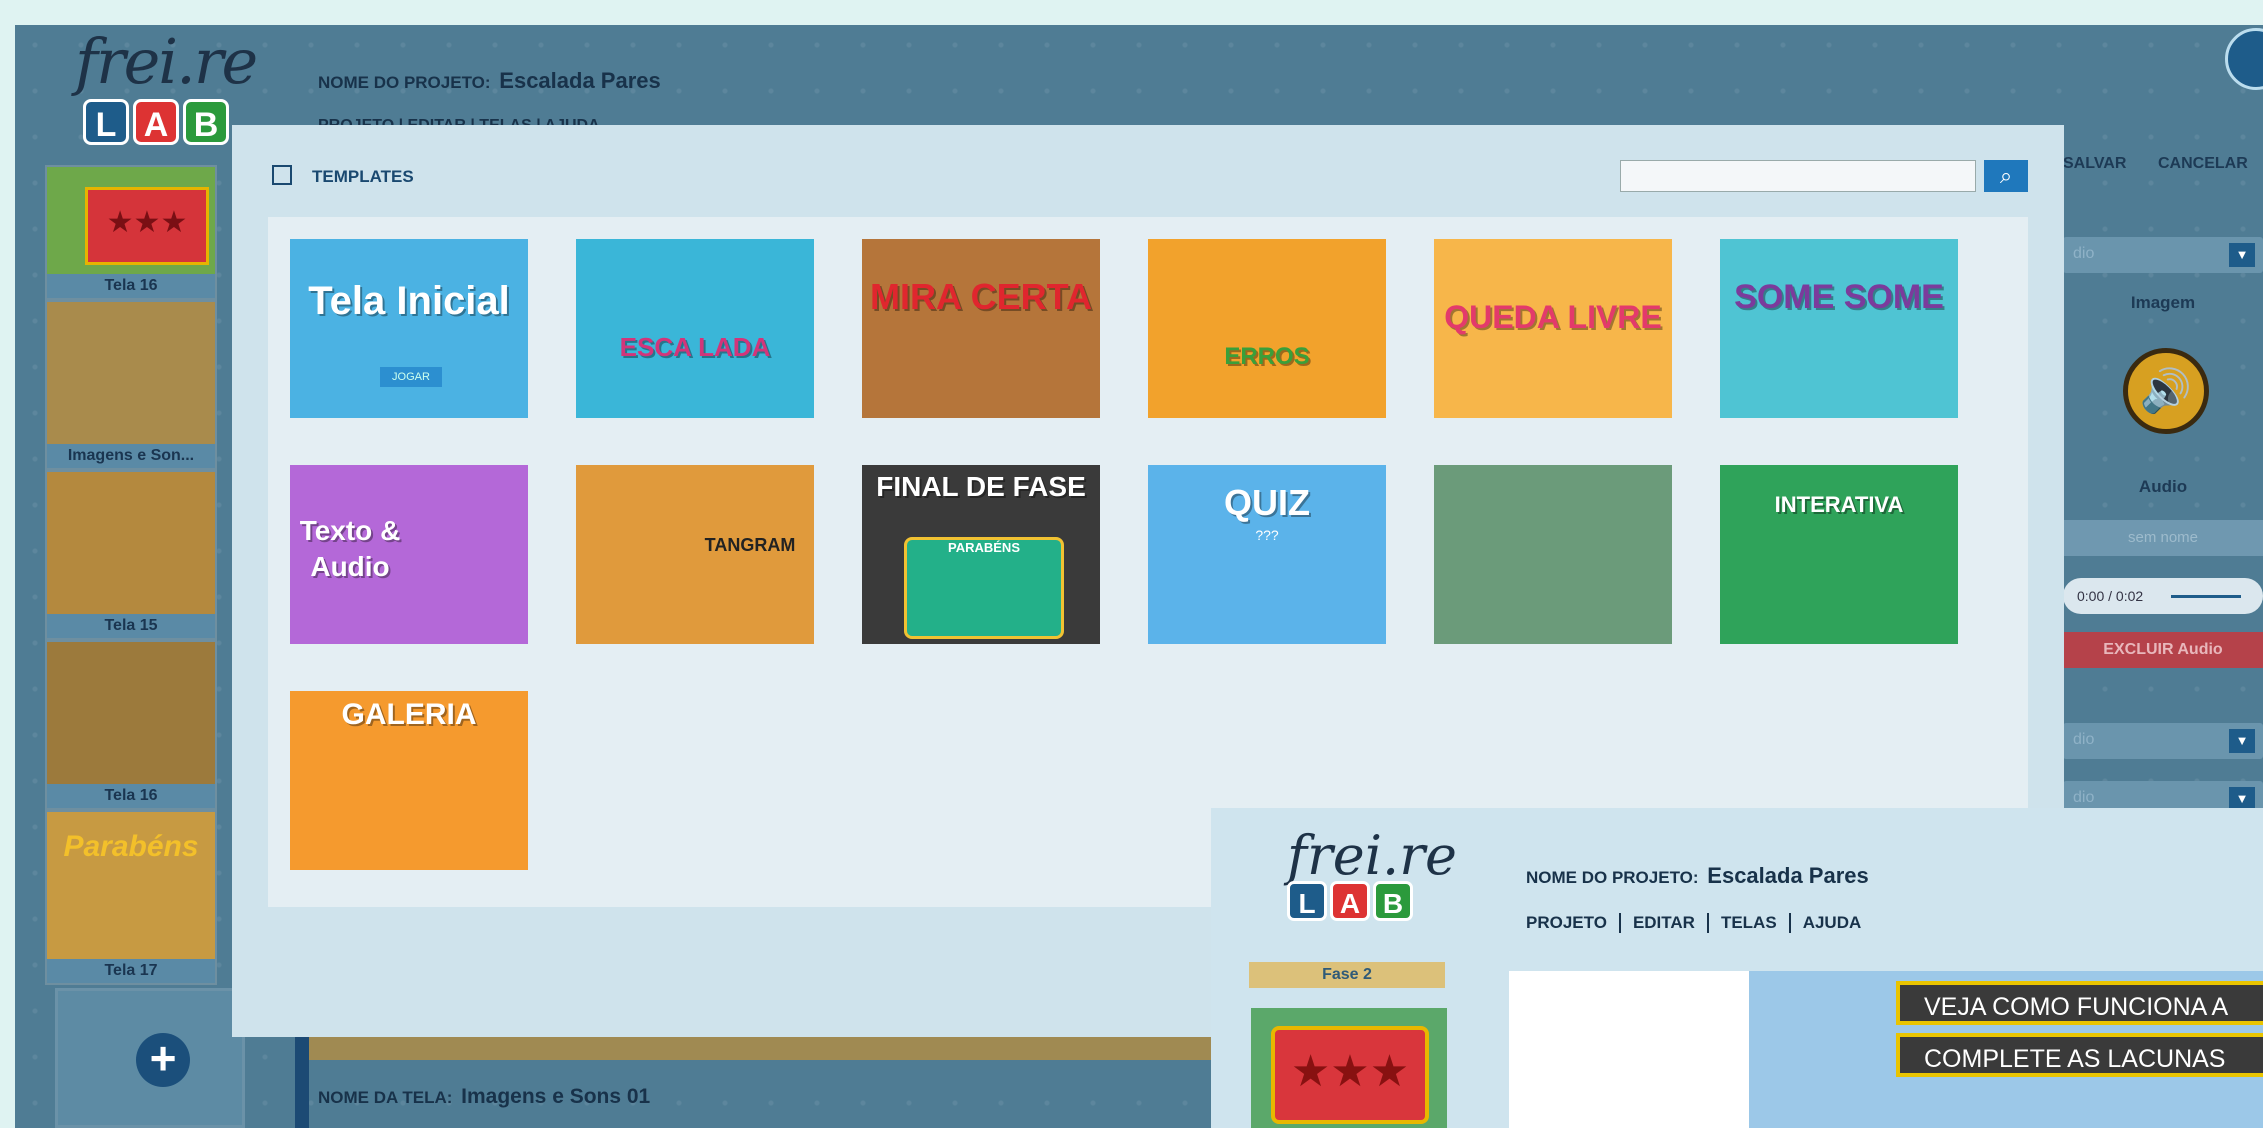 The height and width of the screenshot is (1128, 2263). I want to click on template-label: INTERATIVA, so click(1839, 504).